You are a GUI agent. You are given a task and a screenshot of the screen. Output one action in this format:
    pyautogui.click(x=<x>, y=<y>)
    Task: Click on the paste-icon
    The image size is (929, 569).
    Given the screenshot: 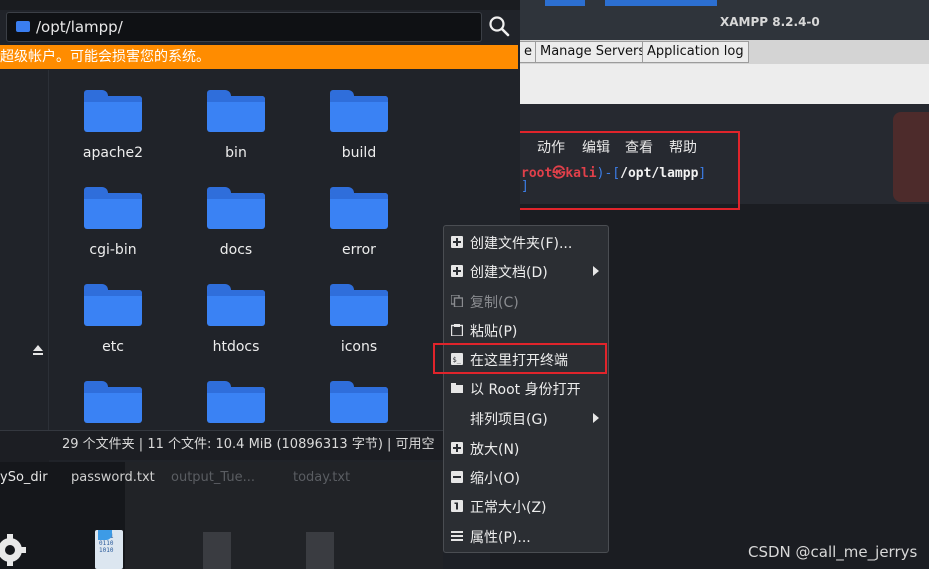 What is the action you would take?
    pyautogui.click(x=457, y=330)
    